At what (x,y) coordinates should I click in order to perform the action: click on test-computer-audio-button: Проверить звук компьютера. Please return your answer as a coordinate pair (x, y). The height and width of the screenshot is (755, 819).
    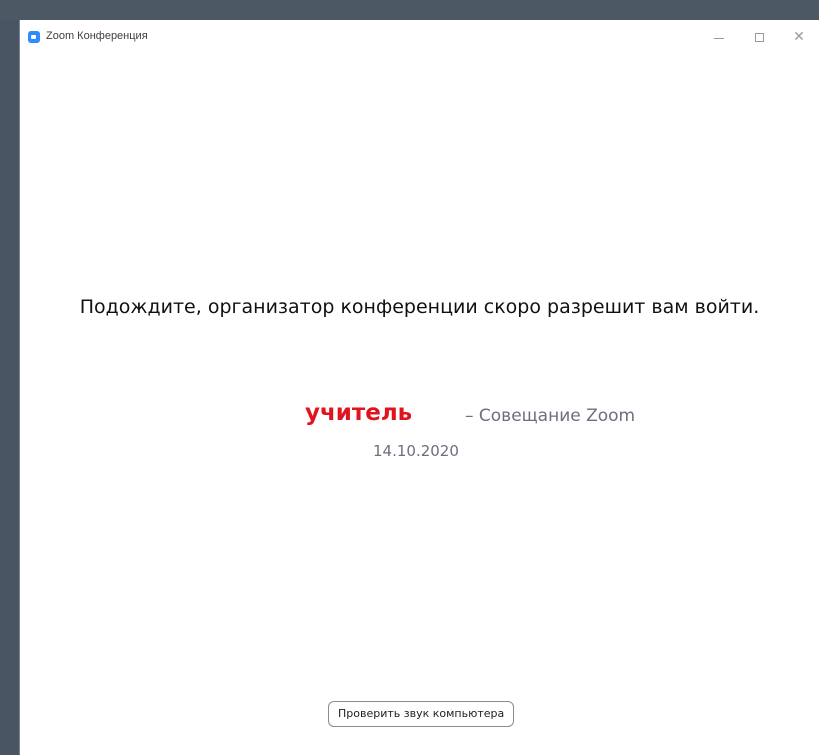
    Looking at the image, I should click on (421, 714).